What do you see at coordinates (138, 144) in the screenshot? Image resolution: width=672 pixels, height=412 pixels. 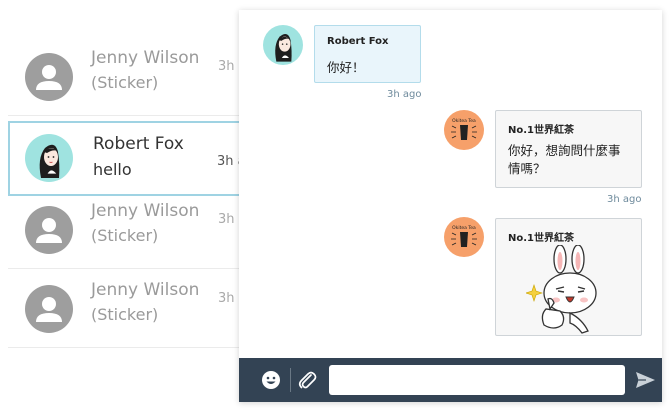 I see `conversation-name: Robert Fox` at bounding box center [138, 144].